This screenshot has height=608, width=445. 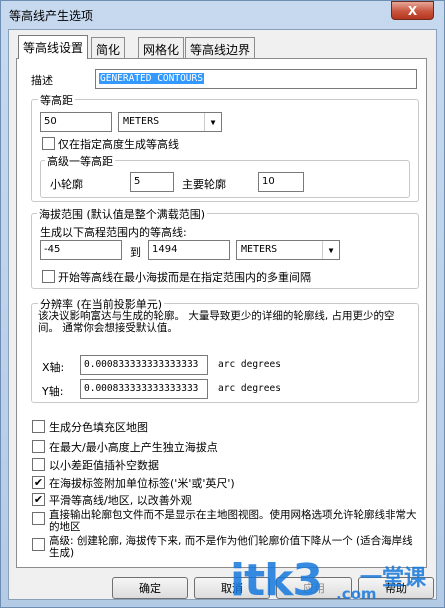 What do you see at coordinates (152, 182) in the screenshot?
I see `minor-contour-input: 5` at bounding box center [152, 182].